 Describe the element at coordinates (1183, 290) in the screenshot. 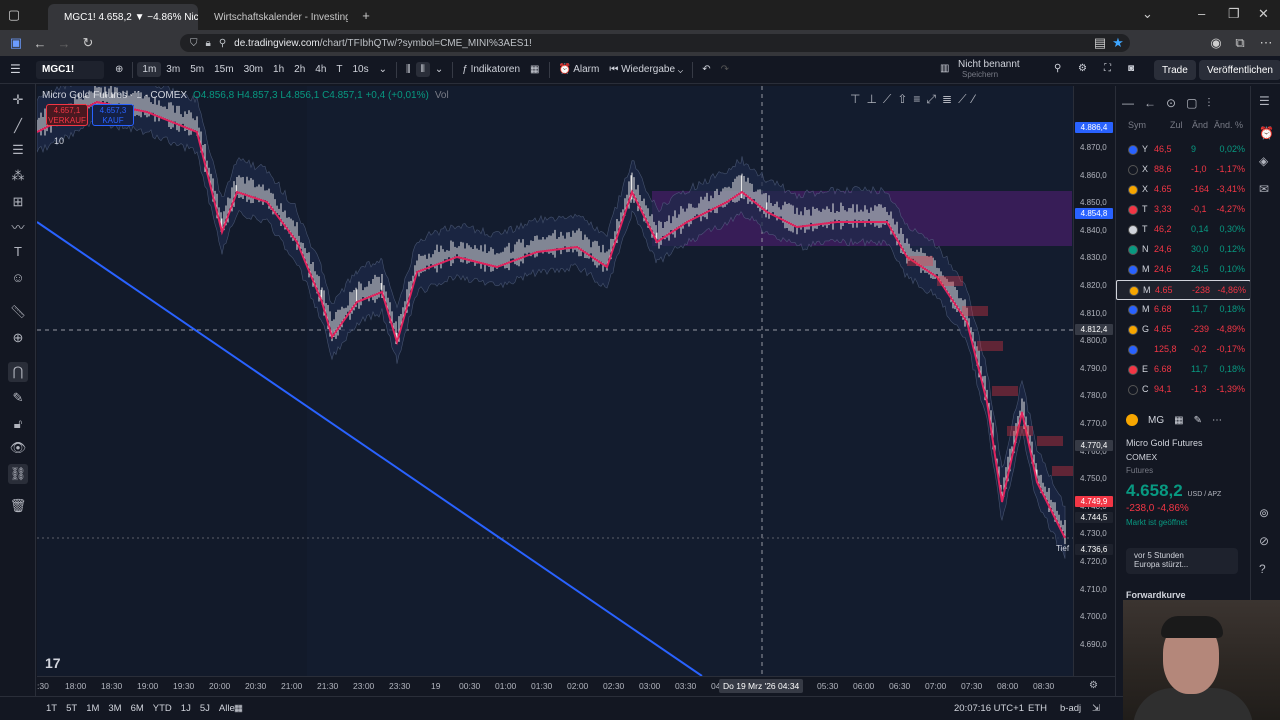

I see `watchlist-row: M 4.65 -238 -4,86%` at that location.